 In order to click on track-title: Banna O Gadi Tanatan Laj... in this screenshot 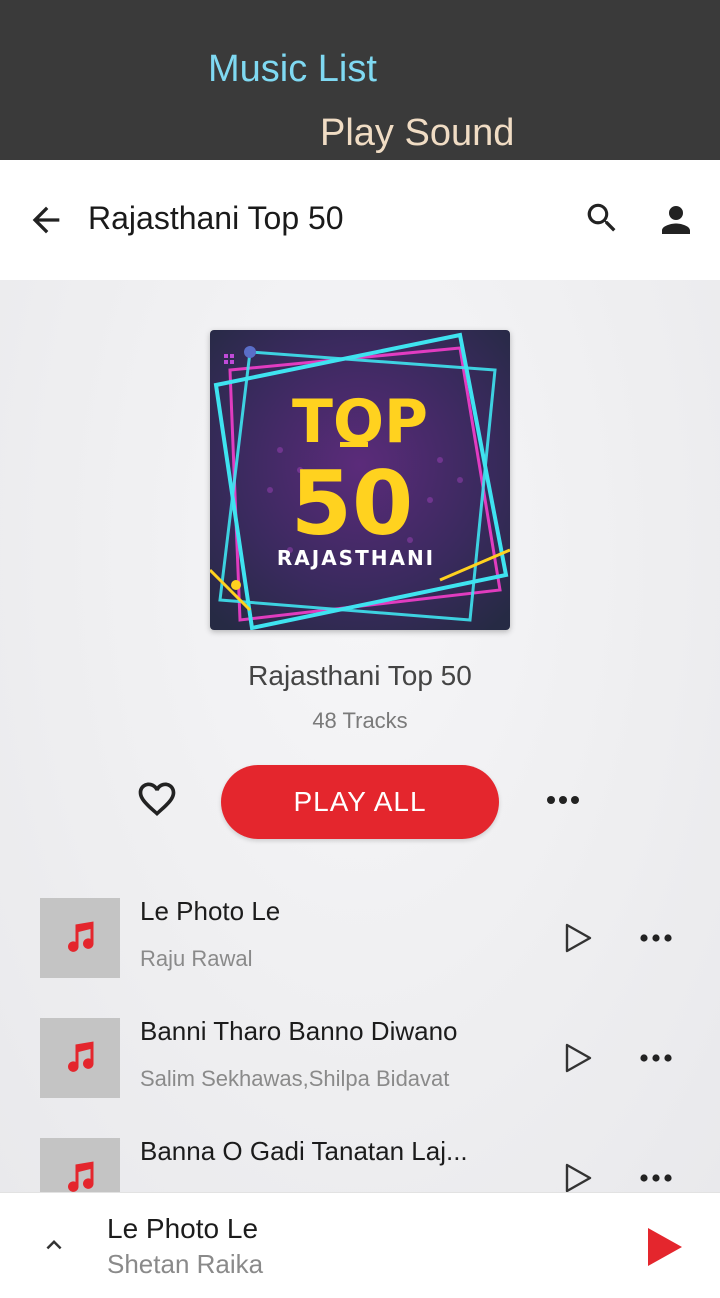, I will do `click(304, 1151)`.